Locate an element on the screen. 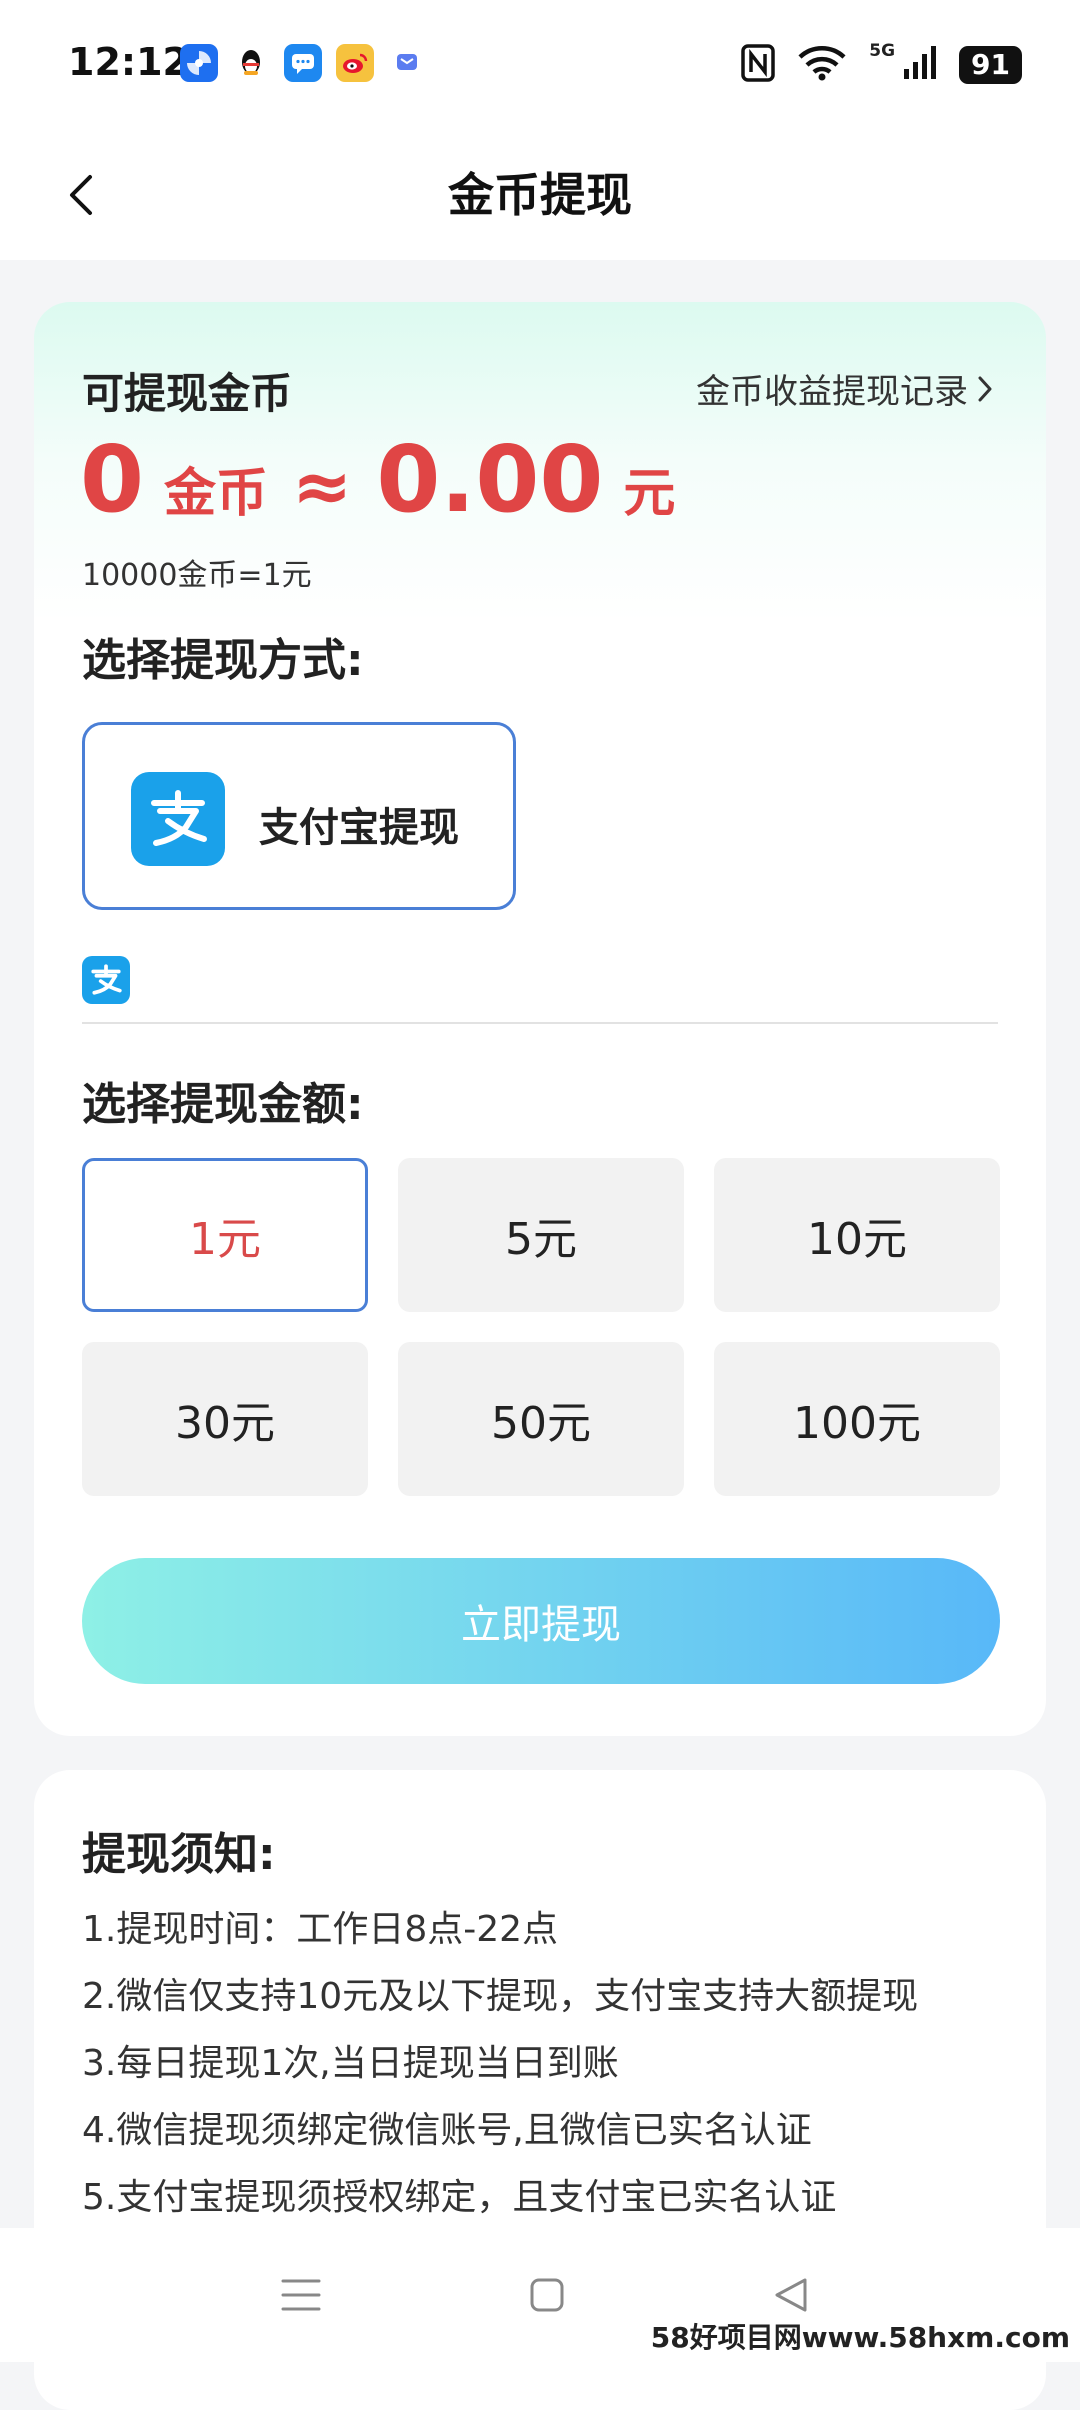  wifi-icon is located at coordinates (822, 65).